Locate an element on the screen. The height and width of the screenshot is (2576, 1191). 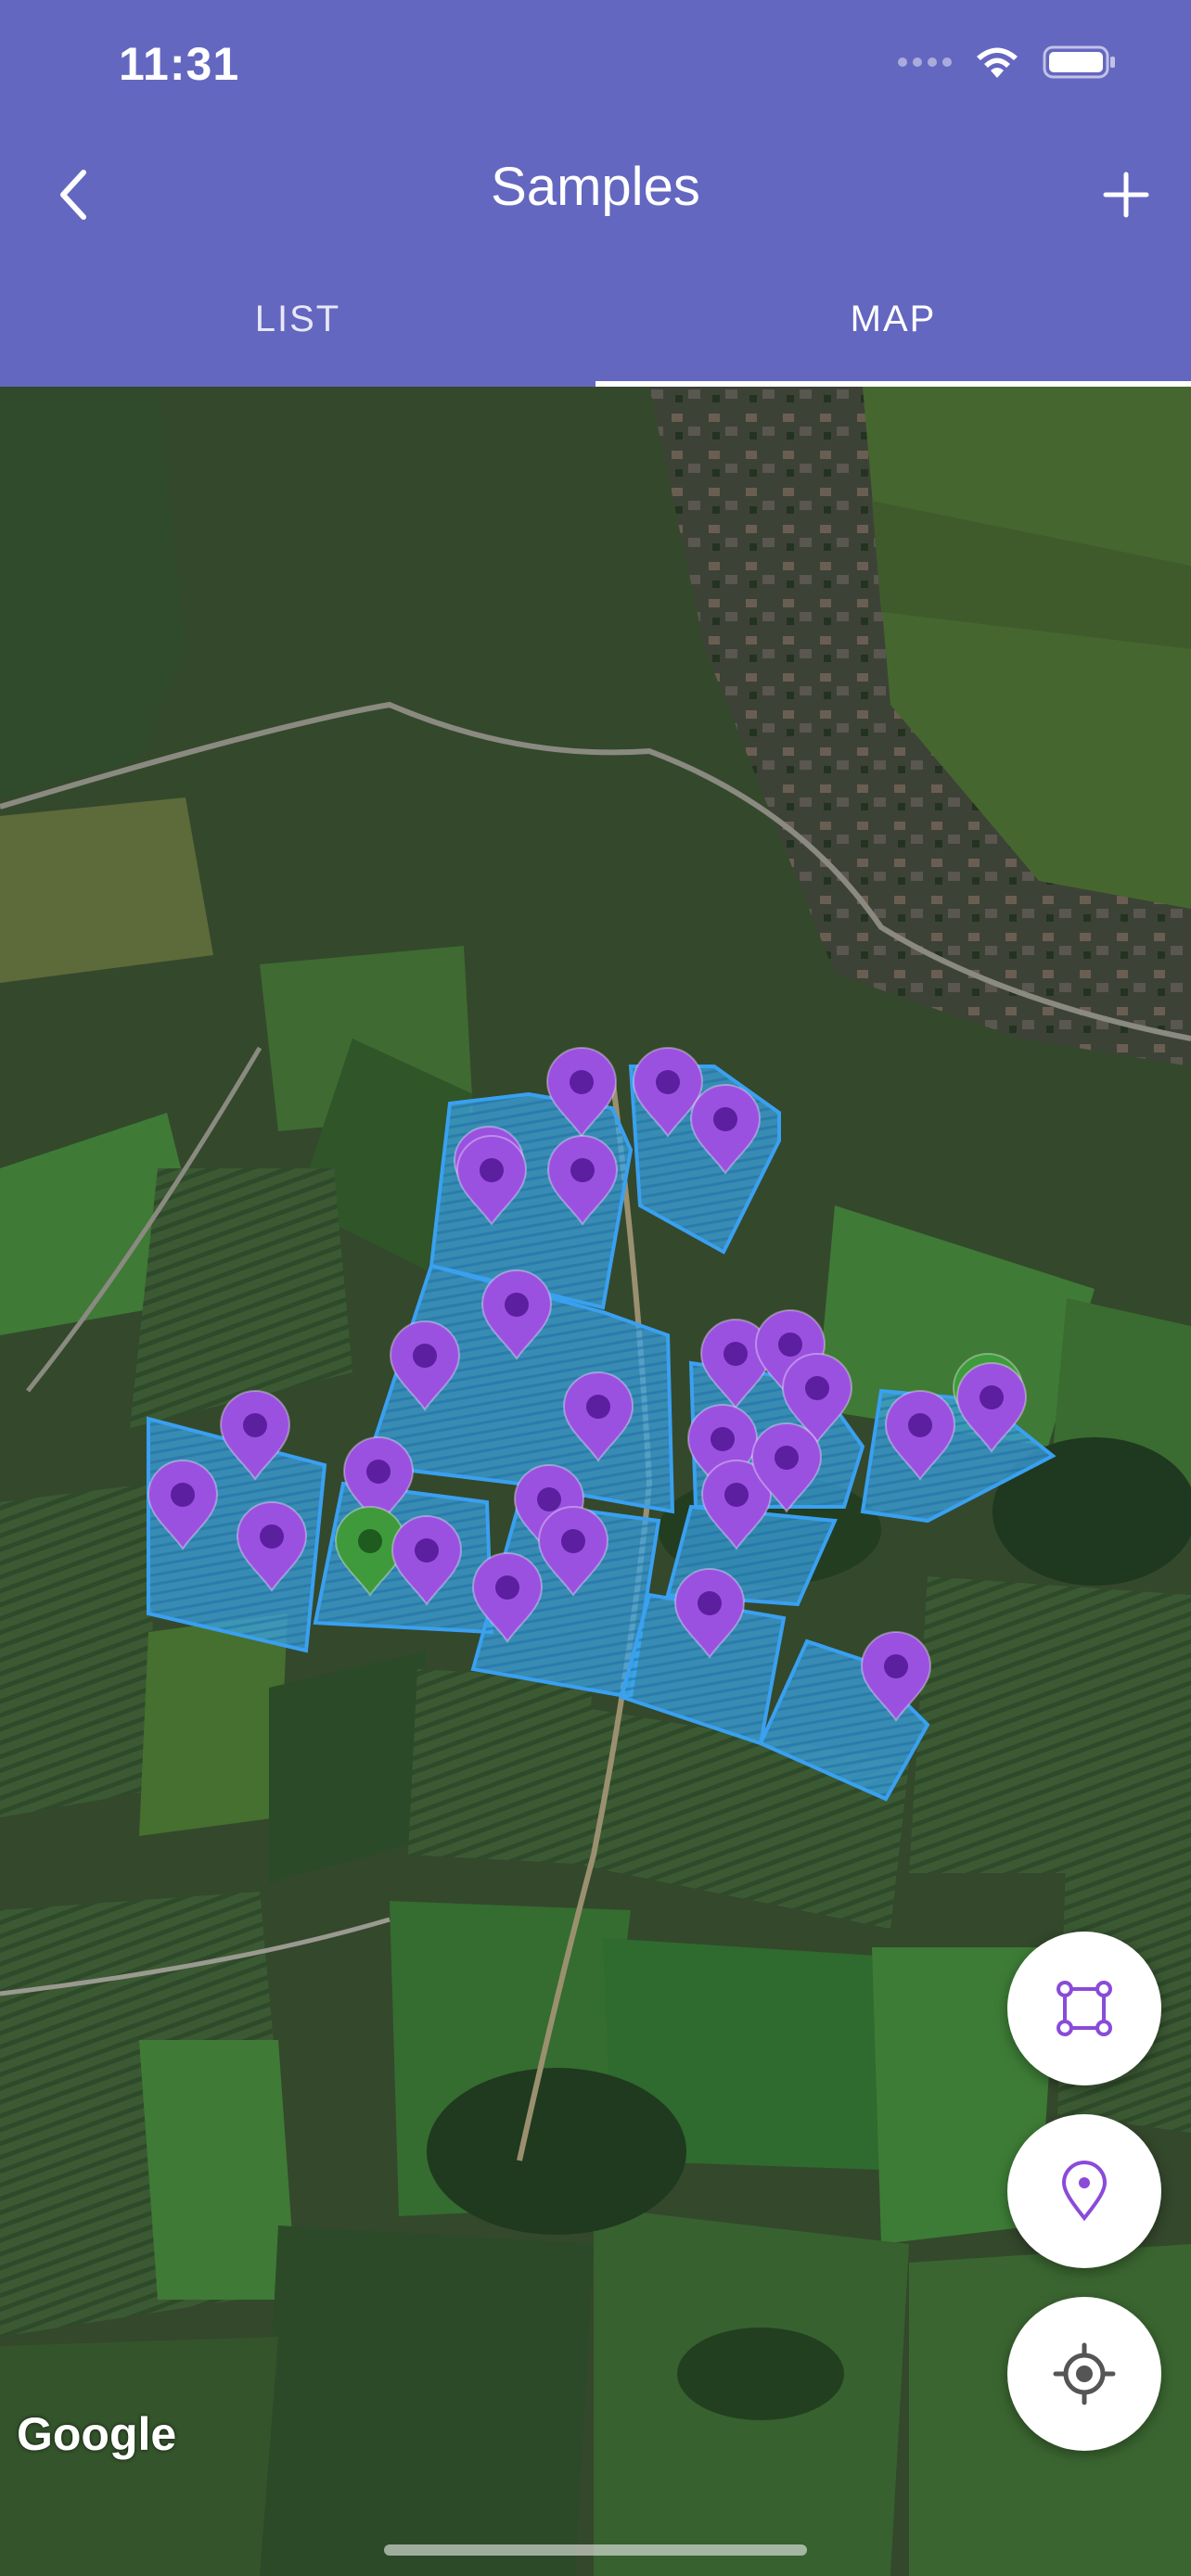
google-attribution: Google is located at coordinates (97, 2434).